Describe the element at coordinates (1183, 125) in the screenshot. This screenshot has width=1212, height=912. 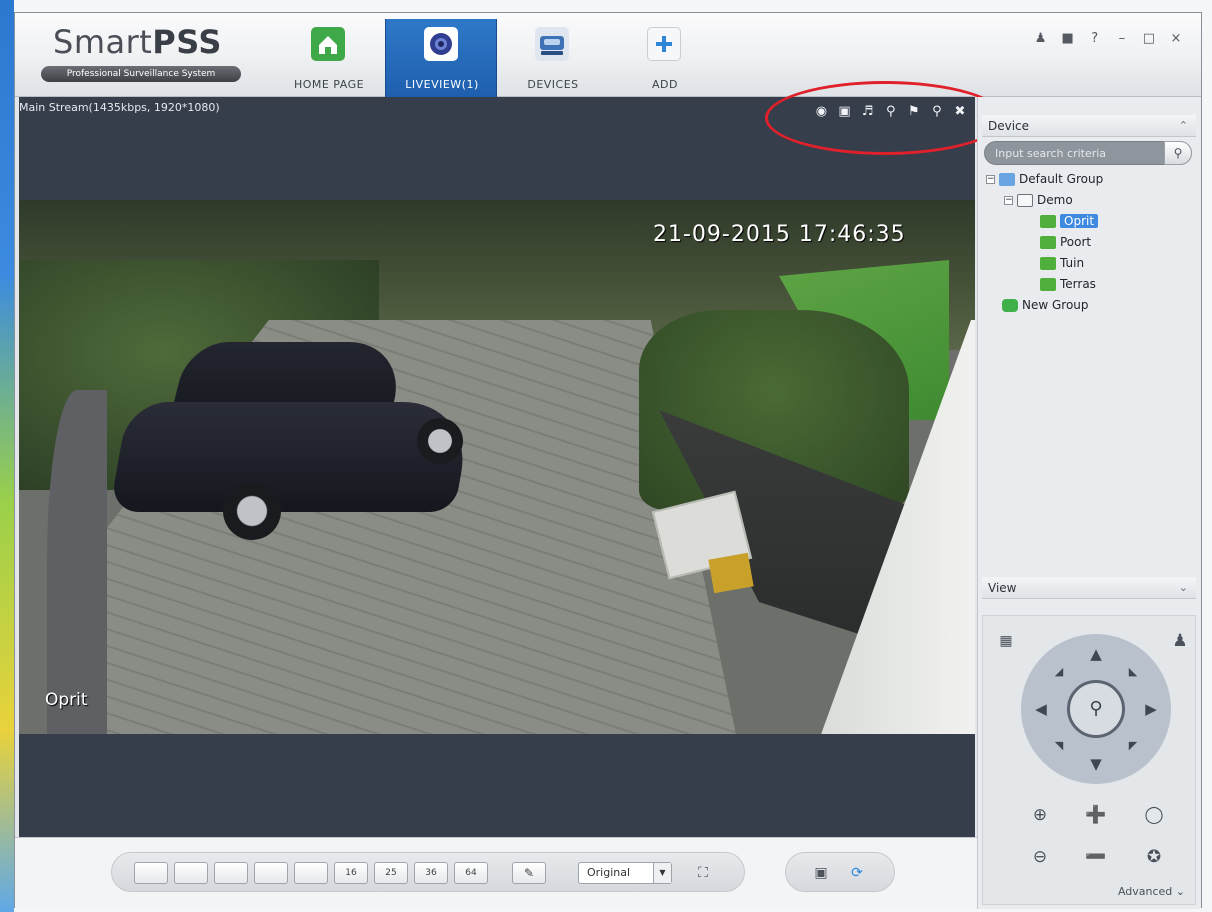
I see `chevron-up-icon: ⌃` at that location.